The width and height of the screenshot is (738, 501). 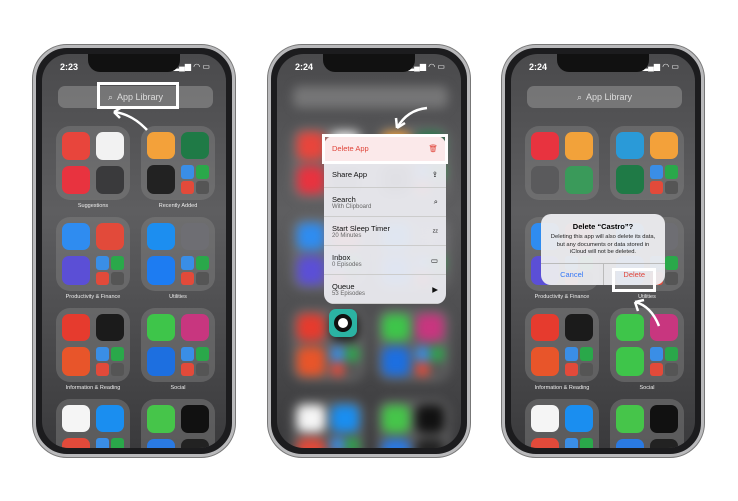 I want to click on menu-item: Inbox 0 Episodes ▭, so click(x=385, y=260).